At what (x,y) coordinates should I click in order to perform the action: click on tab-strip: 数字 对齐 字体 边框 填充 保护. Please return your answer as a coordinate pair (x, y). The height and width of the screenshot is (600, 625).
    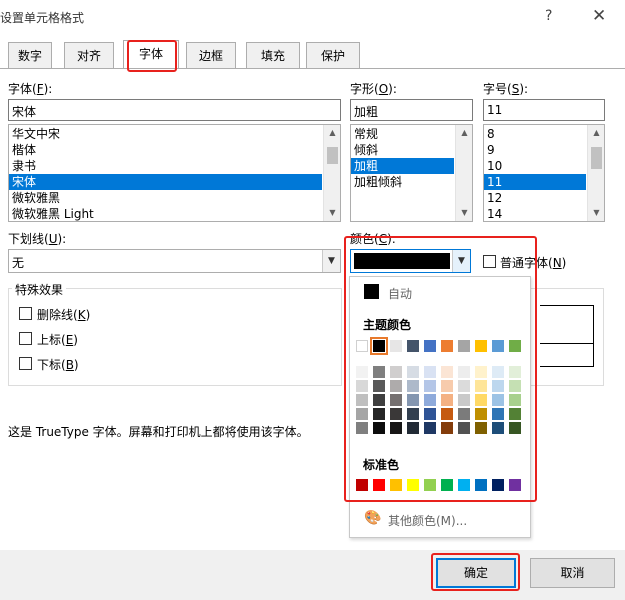
    Looking at the image, I should click on (312, 54).